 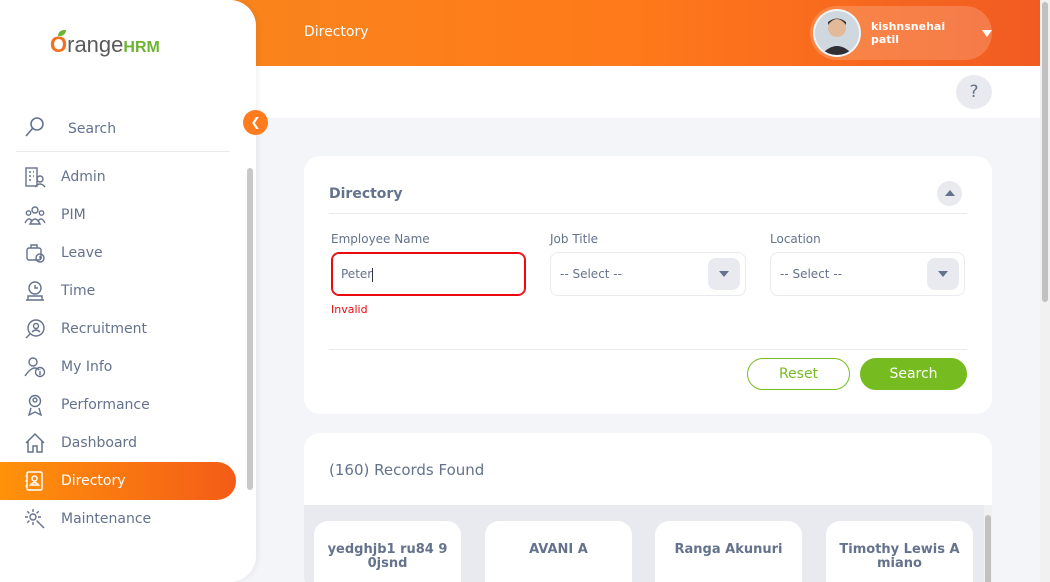 I want to click on employee-name-error: Invalid, so click(x=349, y=309).